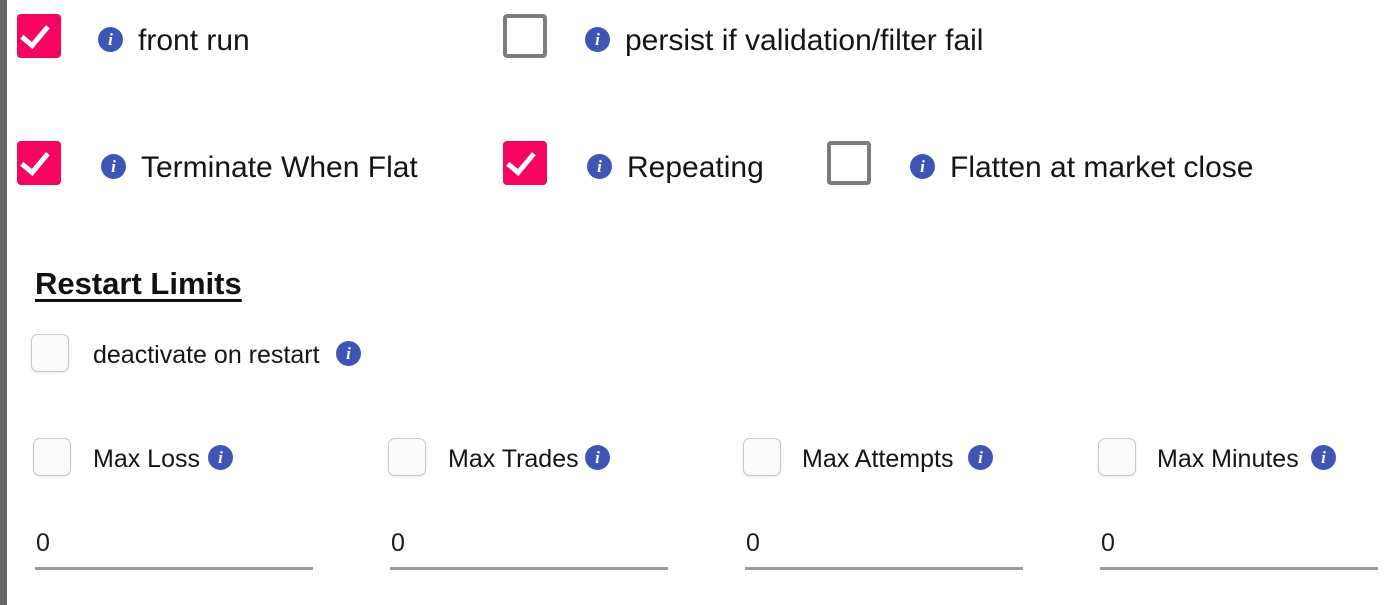 Image resolution: width=1398 pixels, height=605 pixels. What do you see at coordinates (1117, 457) in the screenshot?
I see `checkbox-max-minutes` at bounding box center [1117, 457].